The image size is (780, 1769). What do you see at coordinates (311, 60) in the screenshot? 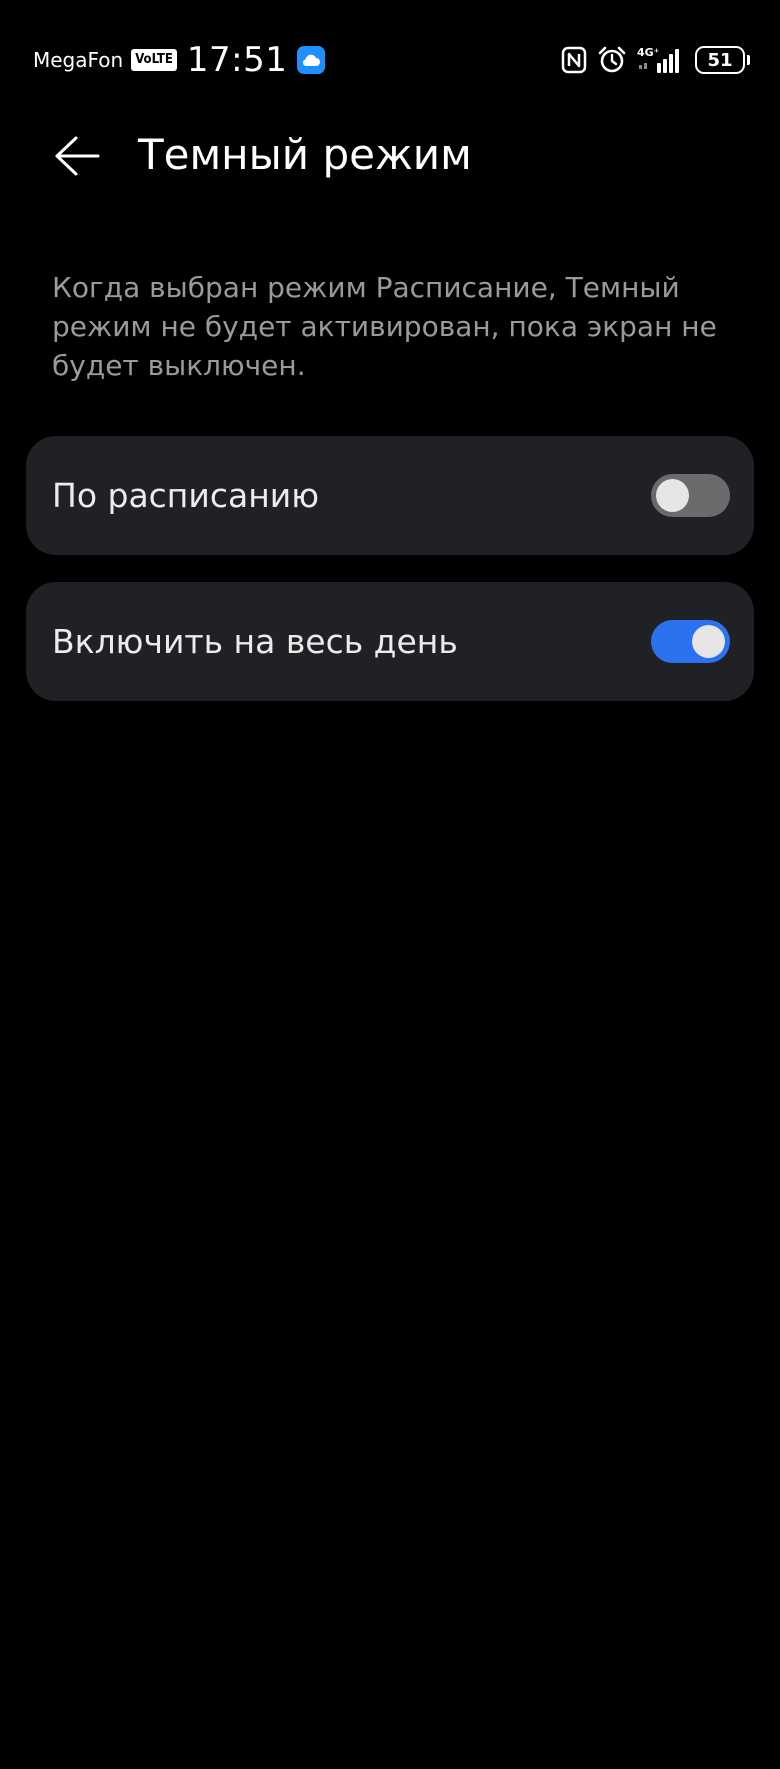
I see `cloud-icon` at bounding box center [311, 60].